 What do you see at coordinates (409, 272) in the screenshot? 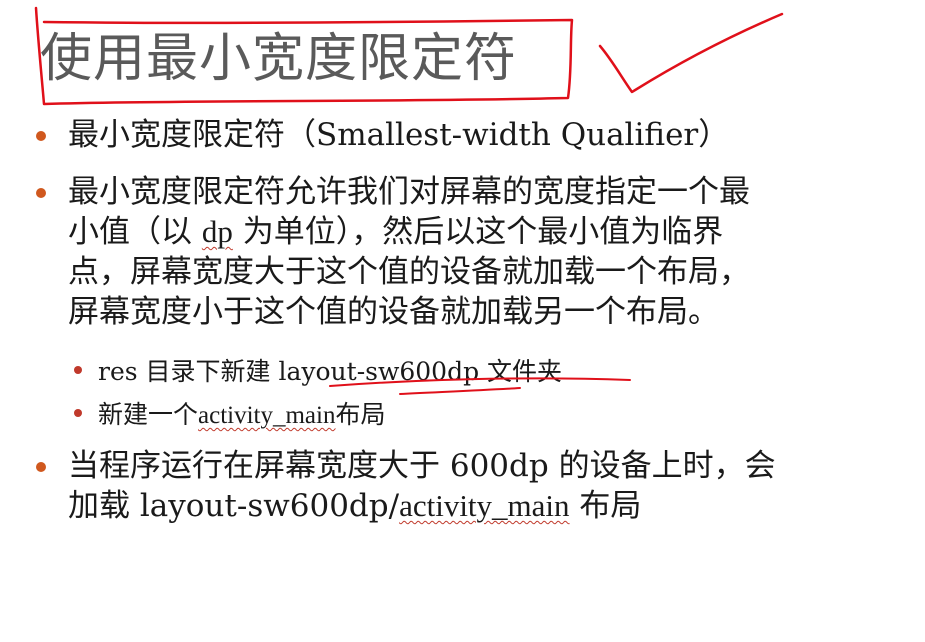
I see `bullet-line-3: 点，屏幕宽度大于这个值的设备就加载一个布局，` at bounding box center [409, 272].